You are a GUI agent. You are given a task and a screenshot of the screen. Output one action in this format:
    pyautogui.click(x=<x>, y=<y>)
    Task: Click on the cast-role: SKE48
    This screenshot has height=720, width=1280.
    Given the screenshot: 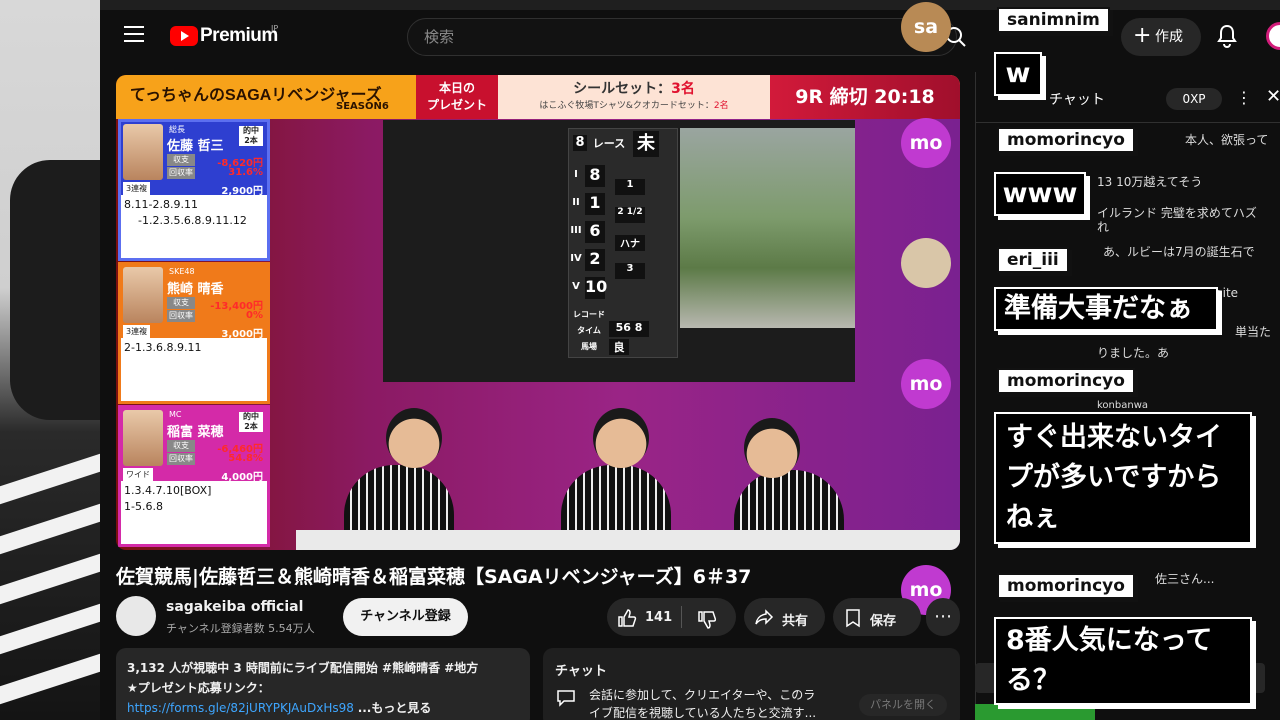 What is the action you would take?
    pyautogui.click(x=182, y=271)
    